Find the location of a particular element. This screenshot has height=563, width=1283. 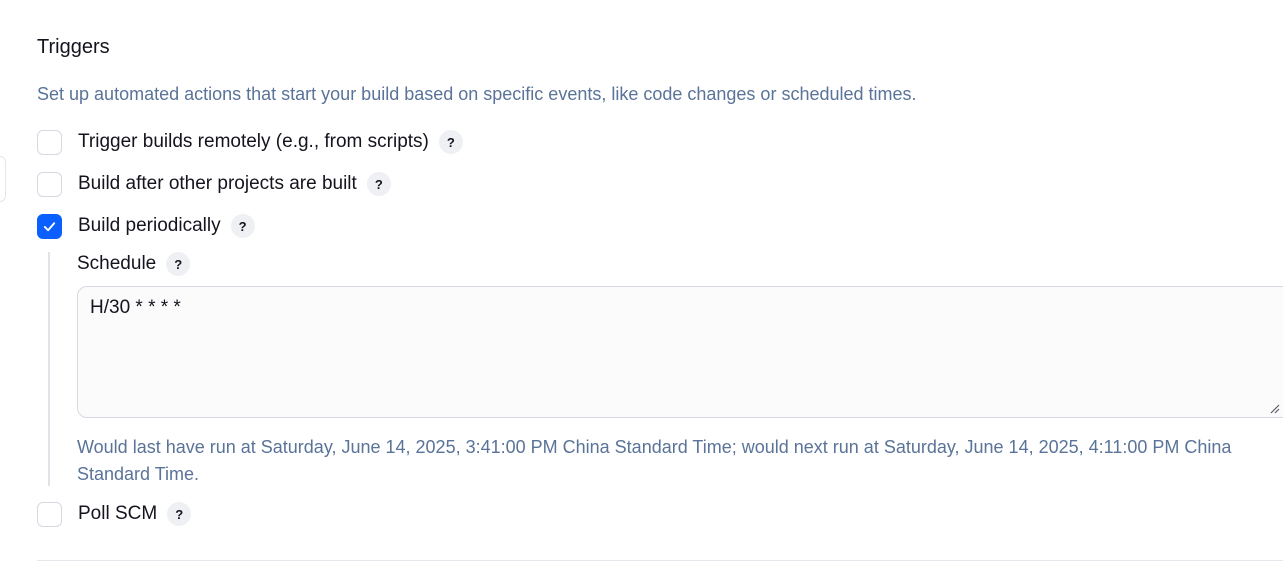

build-after-other-projects-checkbox is located at coordinates (49, 184).